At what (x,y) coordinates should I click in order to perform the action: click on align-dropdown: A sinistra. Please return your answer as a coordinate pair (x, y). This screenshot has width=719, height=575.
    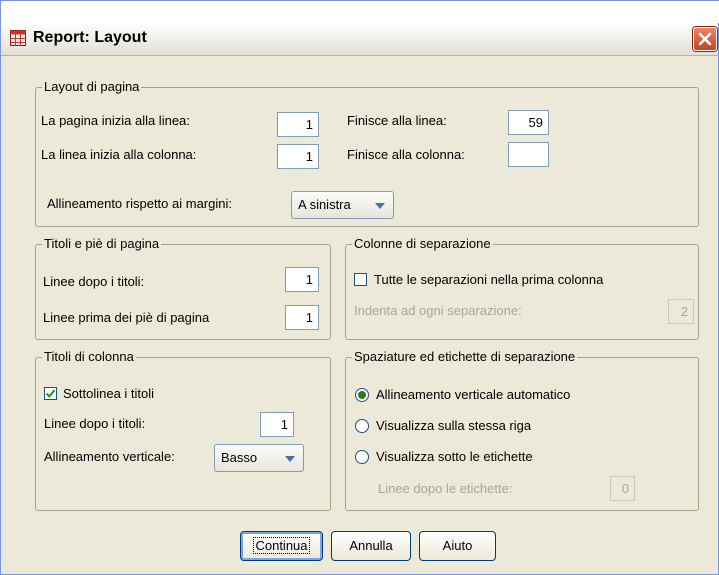
    Looking at the image, I should click on (342, 205).